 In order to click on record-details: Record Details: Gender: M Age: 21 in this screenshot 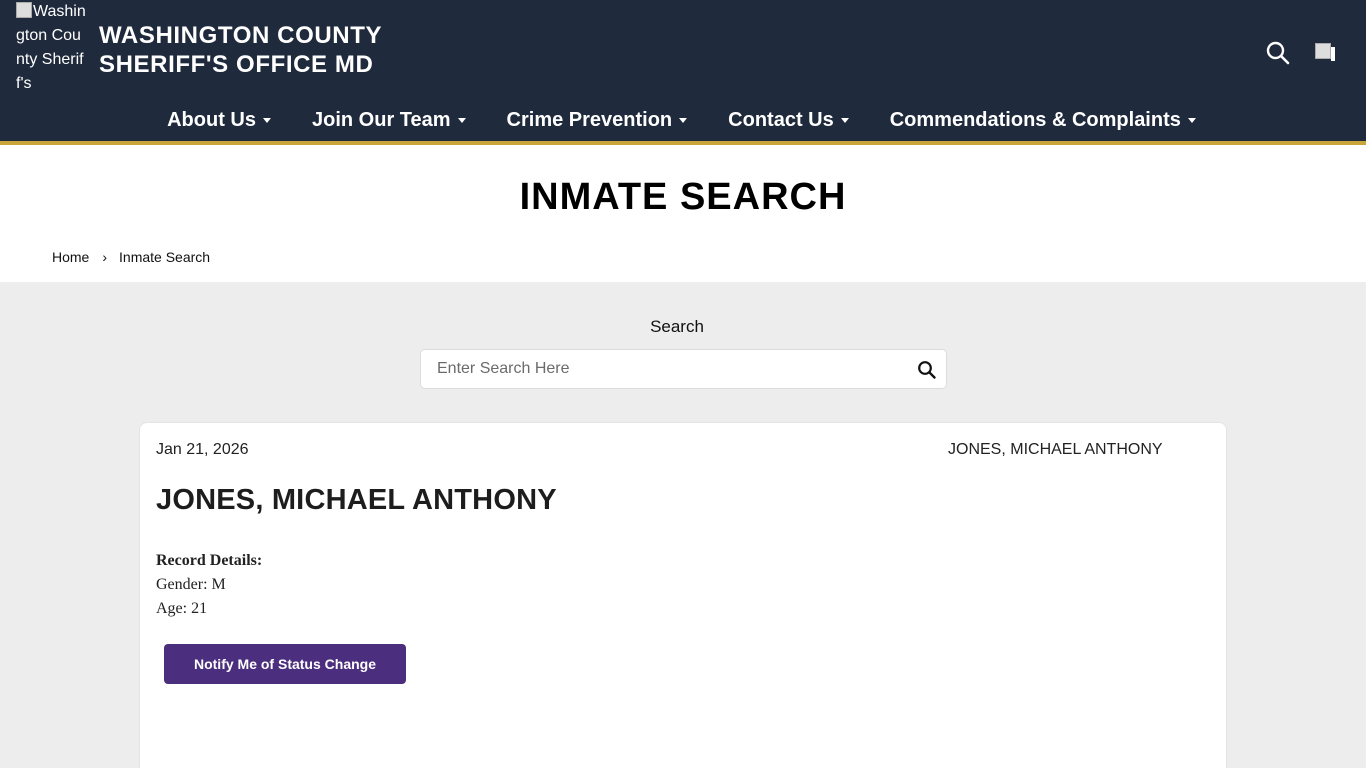, I will do `click(209, 585)`.